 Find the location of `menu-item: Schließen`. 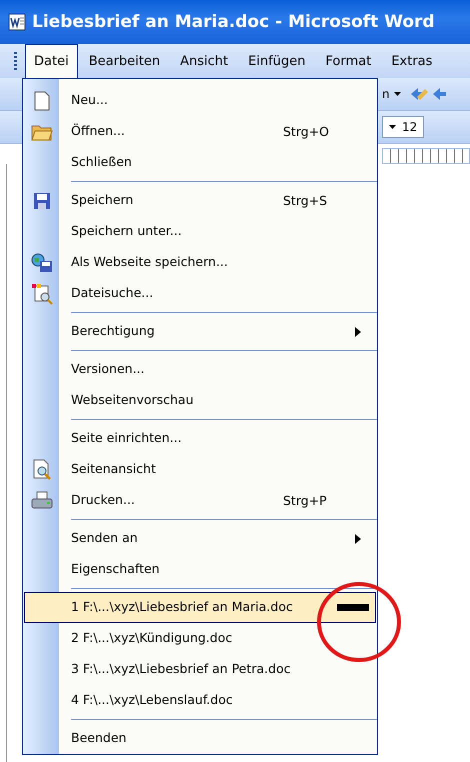

menu-item: Schließen is located at coordinates (200, 162).